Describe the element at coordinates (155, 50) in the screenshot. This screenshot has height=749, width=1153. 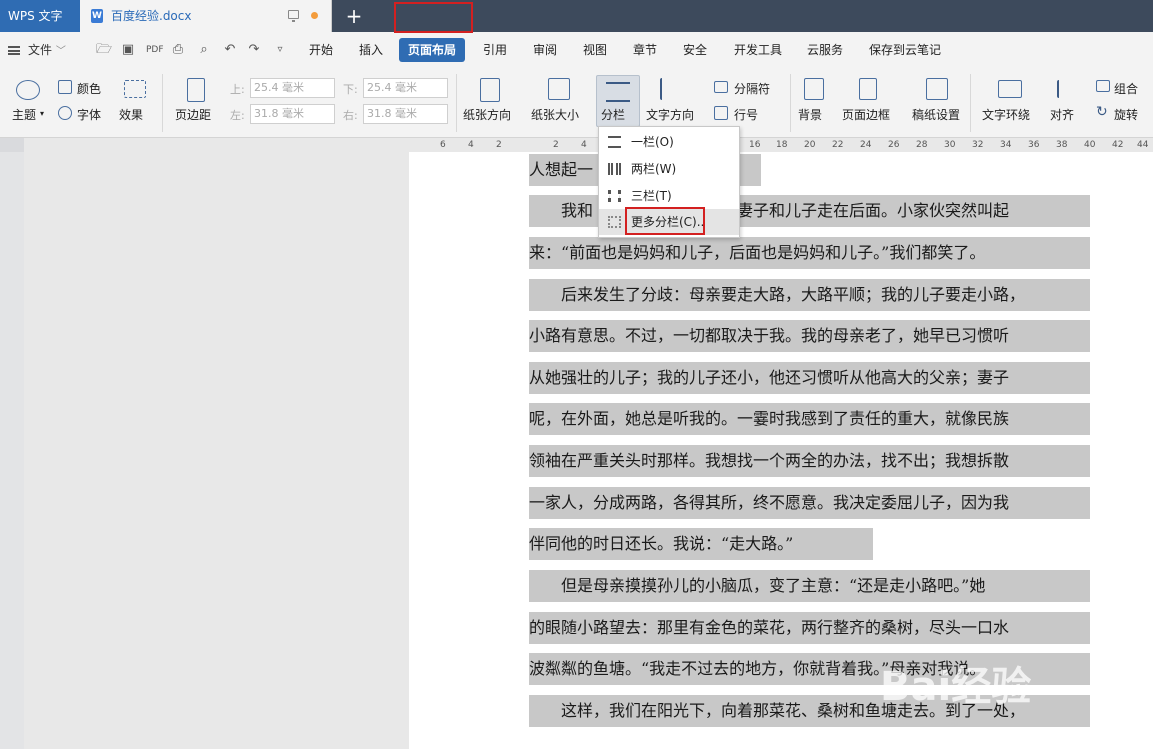
I see `pdf-icon: PDF` at that location.